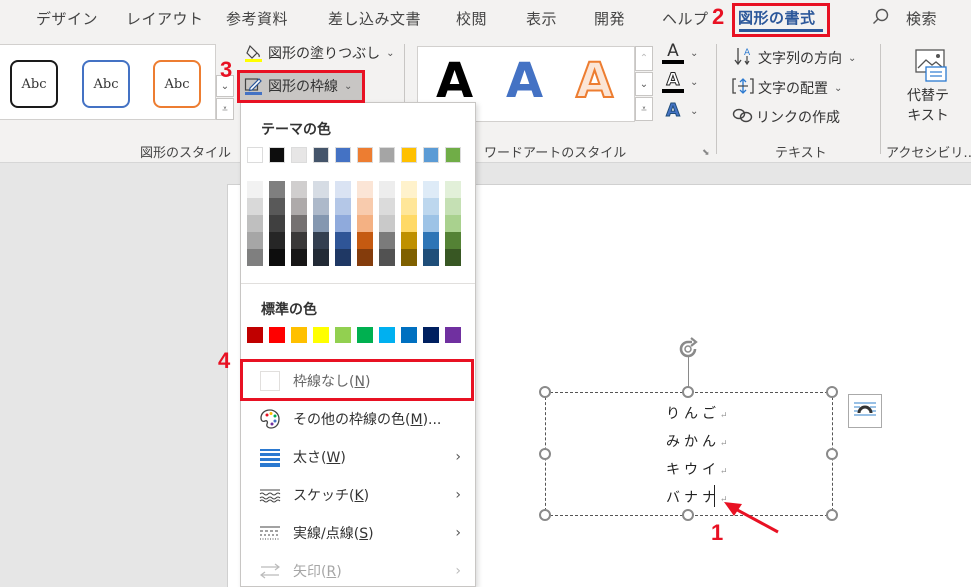 Image resolution: width=971 pixels, height=587 pixels. What do you see at coordinates (594, 81) in the screenshot?
I see `wordart-style-3: A` at bounding box center [594, 81].